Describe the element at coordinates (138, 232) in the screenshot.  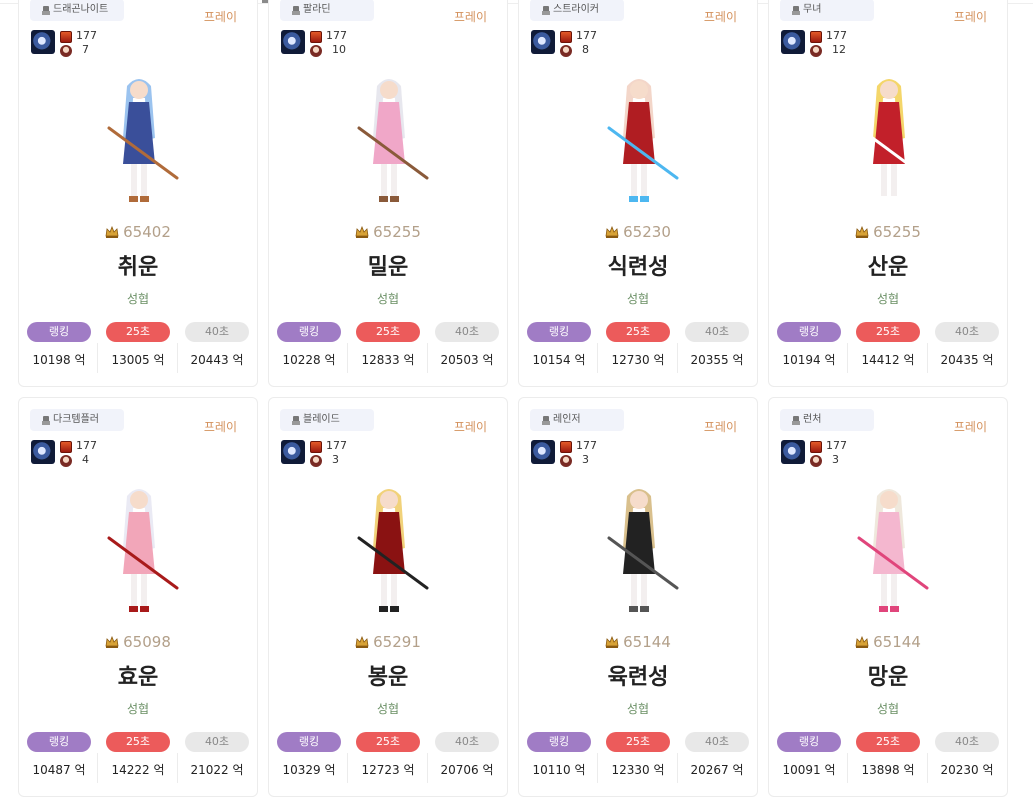
I see `fame-score: 65402` at that location.